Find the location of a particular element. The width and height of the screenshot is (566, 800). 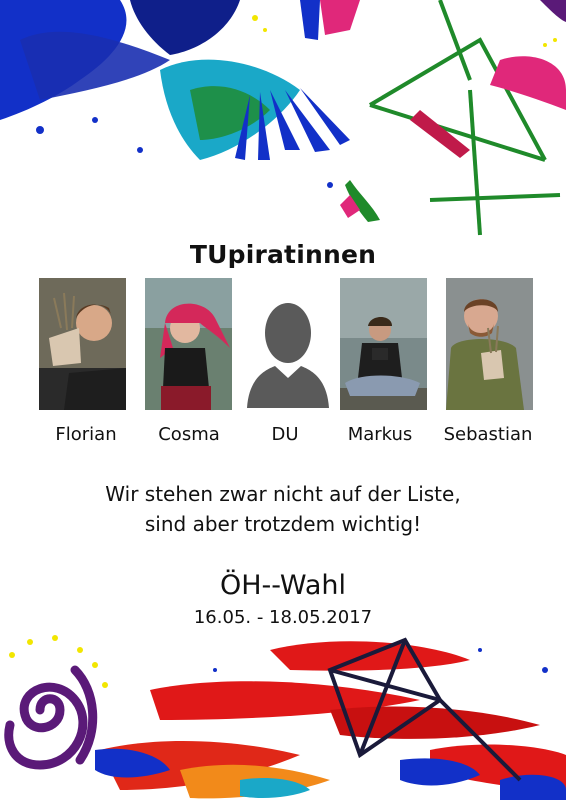

member-photo-du-placeholder is located at coordinates (288, 344).